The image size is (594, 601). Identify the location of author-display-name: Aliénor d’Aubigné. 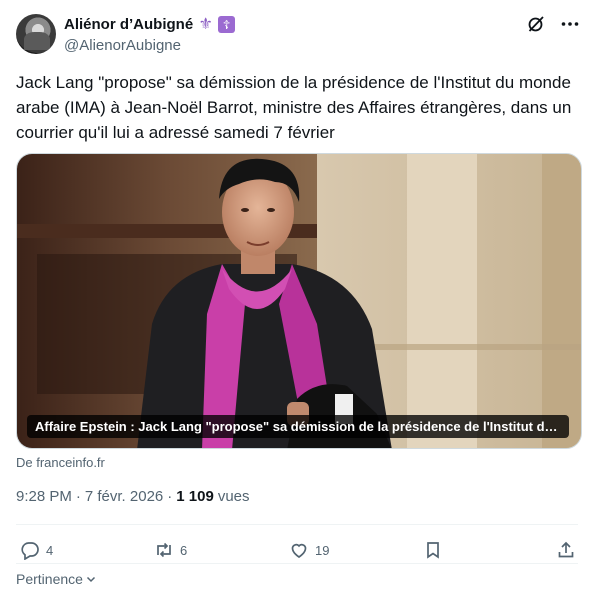
(128, 24).